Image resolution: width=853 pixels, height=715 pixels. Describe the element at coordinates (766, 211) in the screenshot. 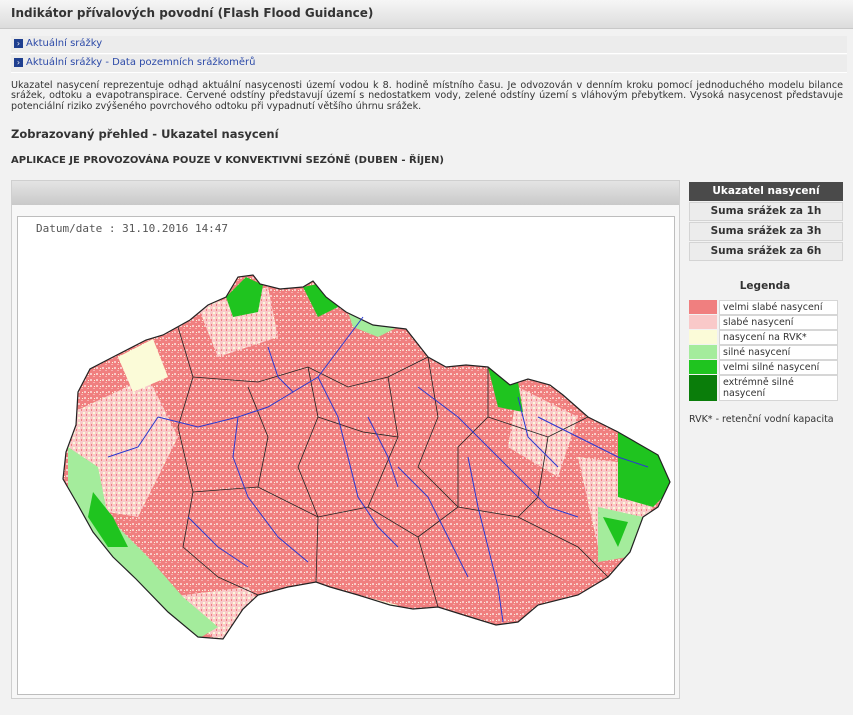

I see `button-precip-sum-1h: Suma srážek za 1h` at that location.